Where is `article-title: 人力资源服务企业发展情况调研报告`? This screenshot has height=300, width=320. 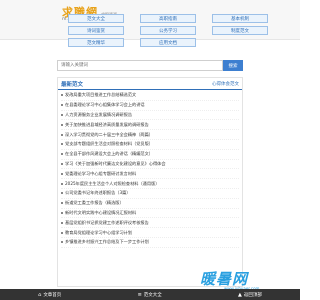 article-title: 人力资源服务企业发展情况调研报告 is located at coordinates (99, 114).